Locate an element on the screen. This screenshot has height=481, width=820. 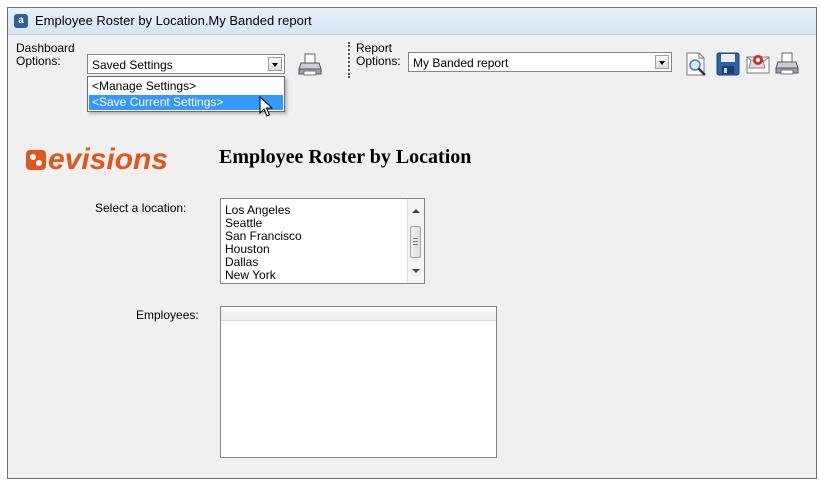
scroll-up-arrow-icon is located at coordinates (416, 211).